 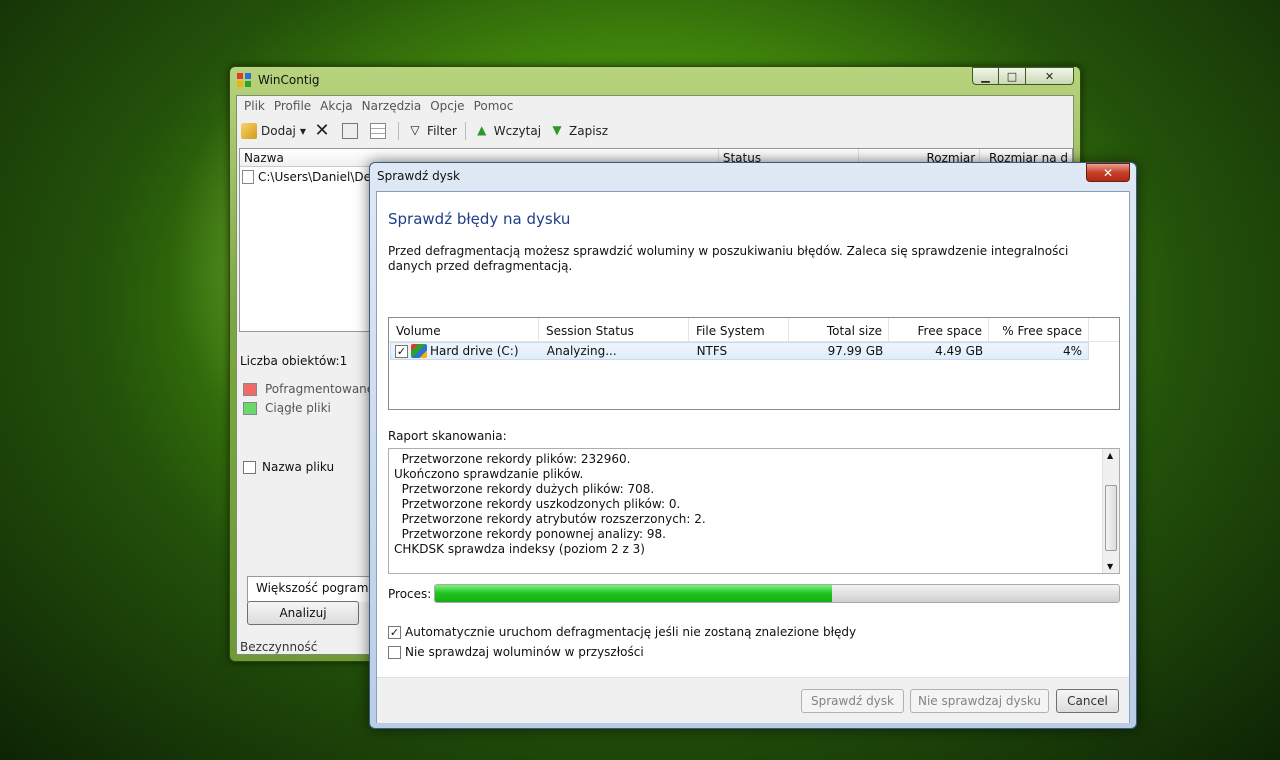 What do you see at coordinates (852, 701) in the screenshot?
I see `check-disk-button: Sprawdź dysk` at bounding box center [852, 701].